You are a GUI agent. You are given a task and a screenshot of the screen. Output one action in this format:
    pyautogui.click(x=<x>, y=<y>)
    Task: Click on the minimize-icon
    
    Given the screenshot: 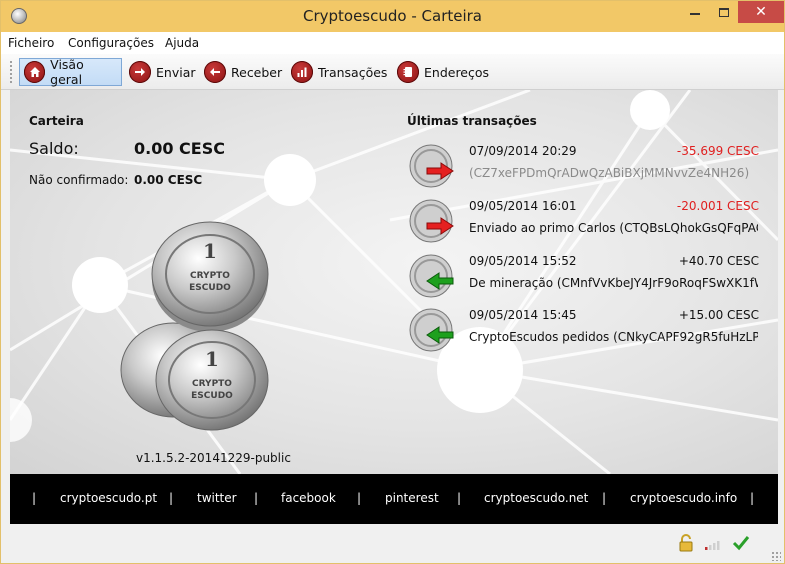 What is the action you would take?
    pyautogui.click(x=695, y=14)
    